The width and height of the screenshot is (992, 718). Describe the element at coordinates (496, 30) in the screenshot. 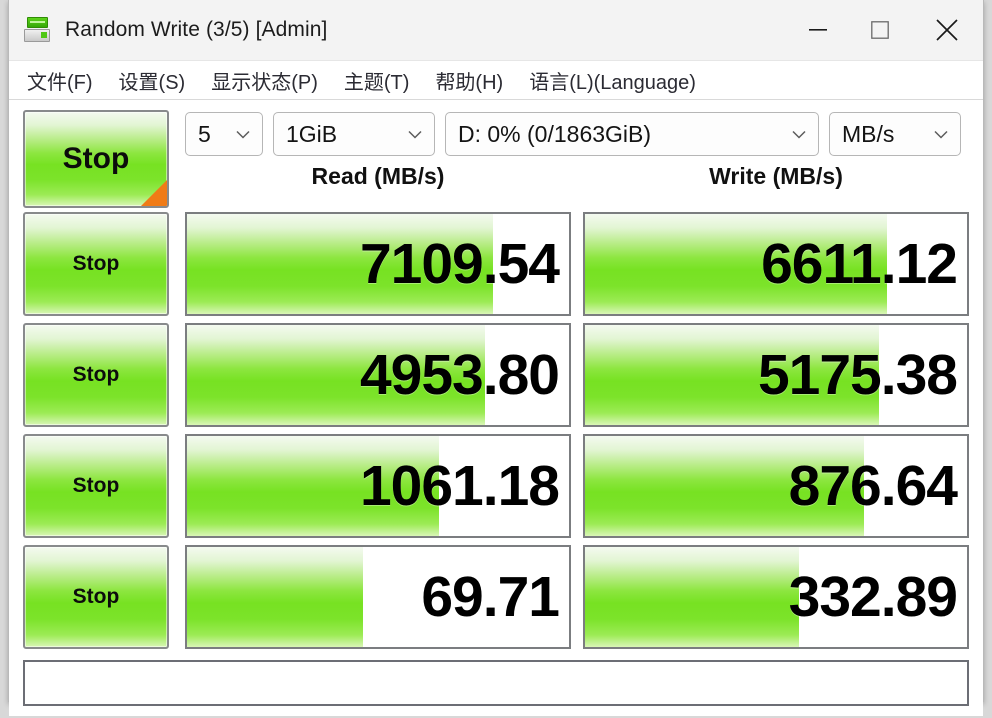

I see `title-bar: Random Write (3/5) [Admin]` at that location.